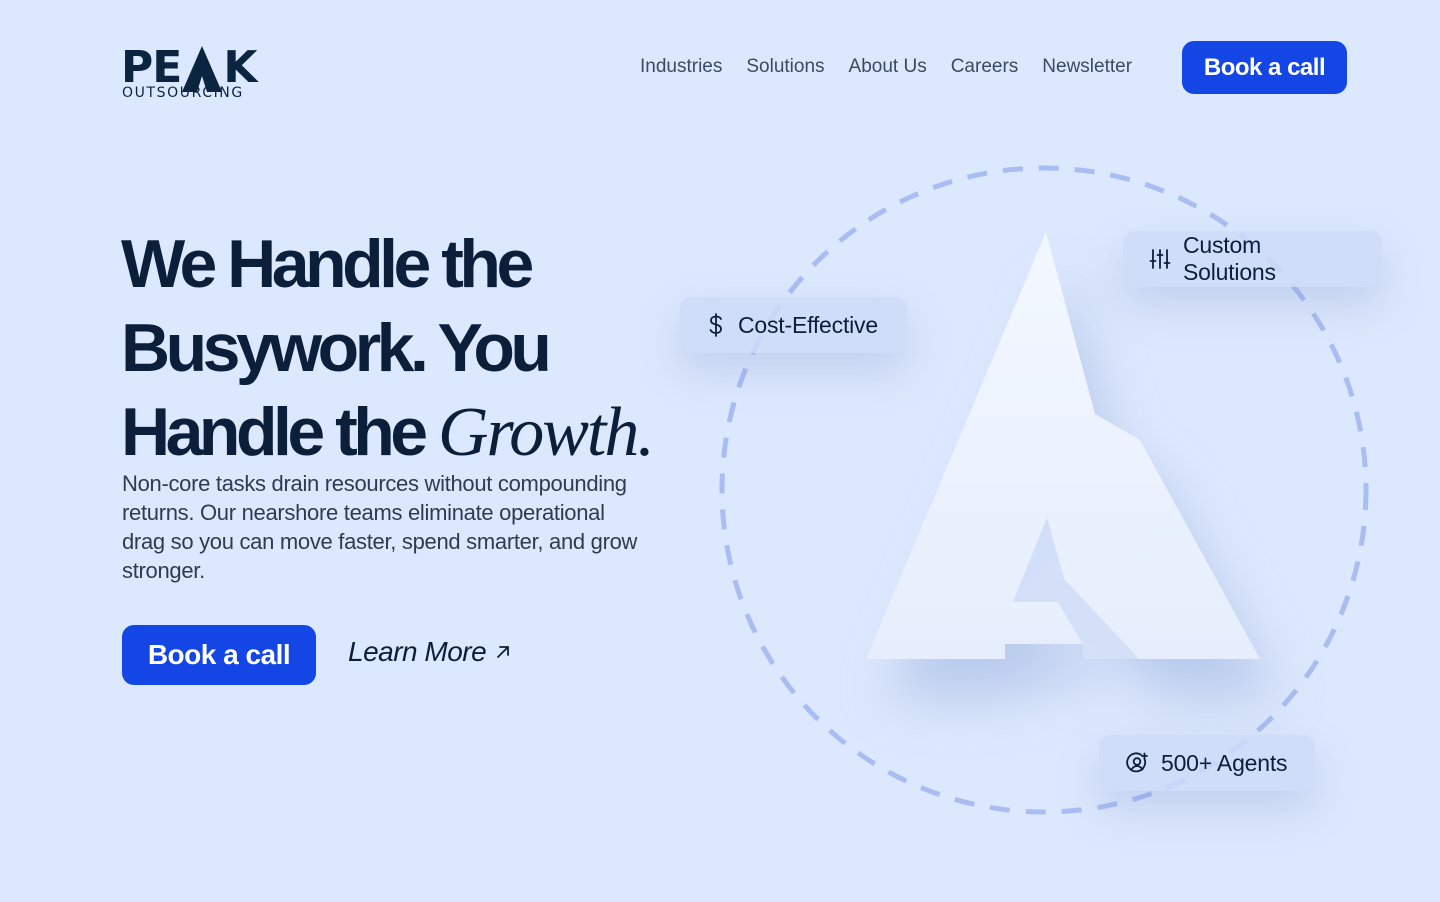 This screenshot has width=1440, height=902. I want to click on feature-chip-agents: 500+ Agents, so click(1207, 763).